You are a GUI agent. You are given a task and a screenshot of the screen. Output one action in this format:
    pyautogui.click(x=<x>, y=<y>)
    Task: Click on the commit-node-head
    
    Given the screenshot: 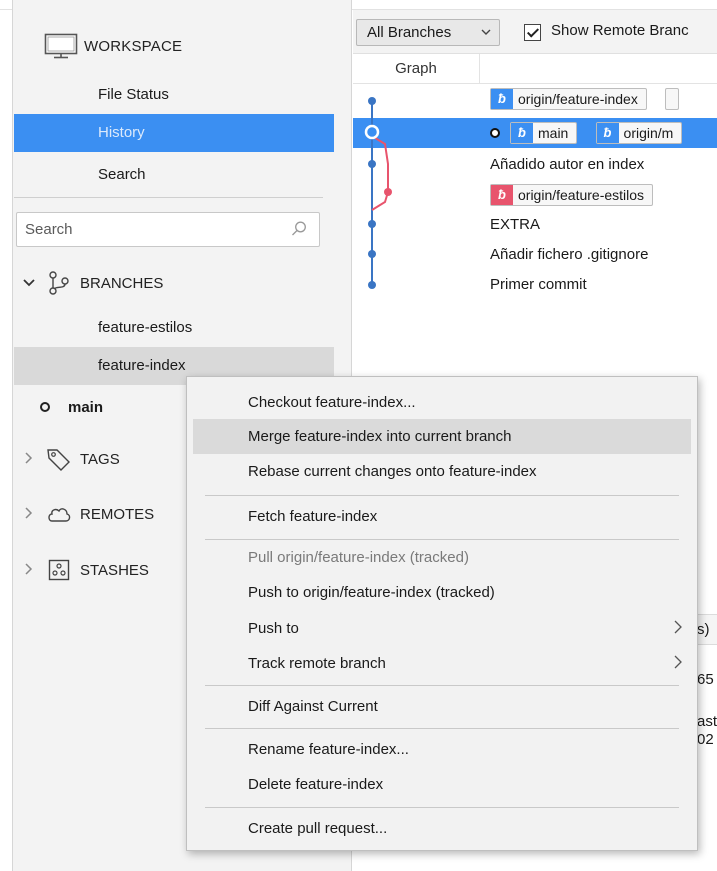 What is the action you would take?
    pyautogui.click(x=372, y=132)
    